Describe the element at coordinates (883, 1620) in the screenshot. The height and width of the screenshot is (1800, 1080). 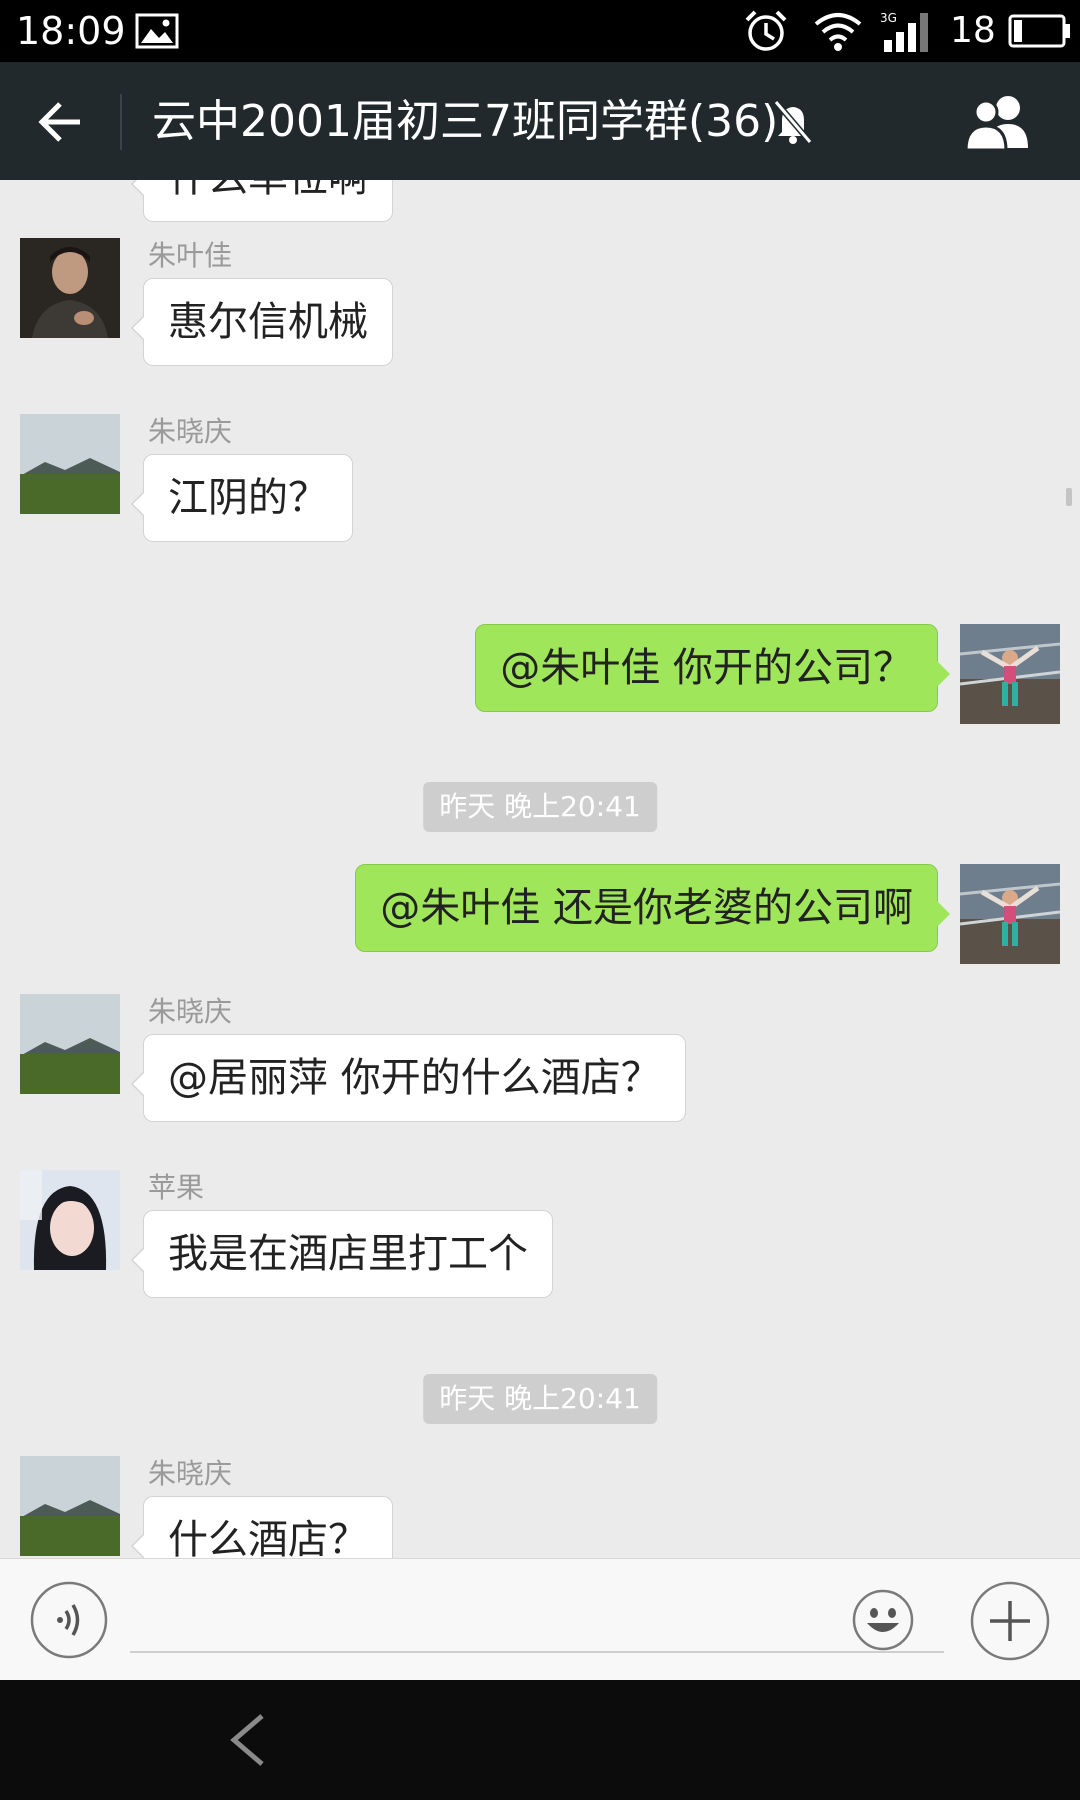
I see `emoji-icon` at that location.